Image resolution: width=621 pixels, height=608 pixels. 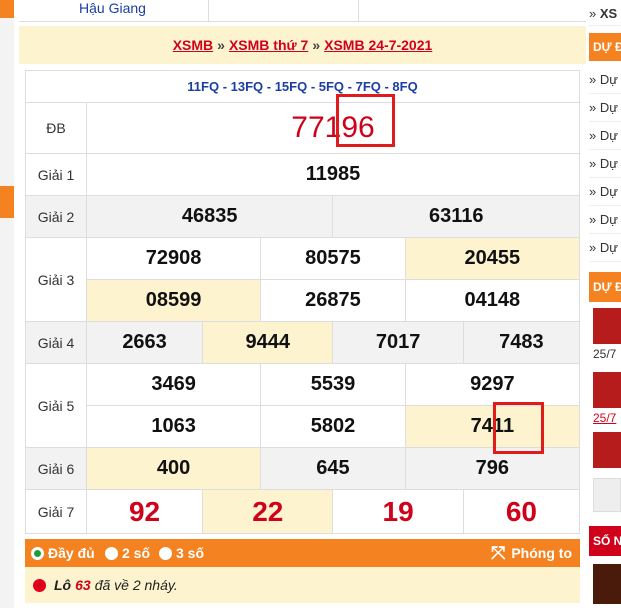 What do you see at coordinates (456, 216) in the screenshot?
I see `prize-2-value: 63116` at bounding box center [456, 216].